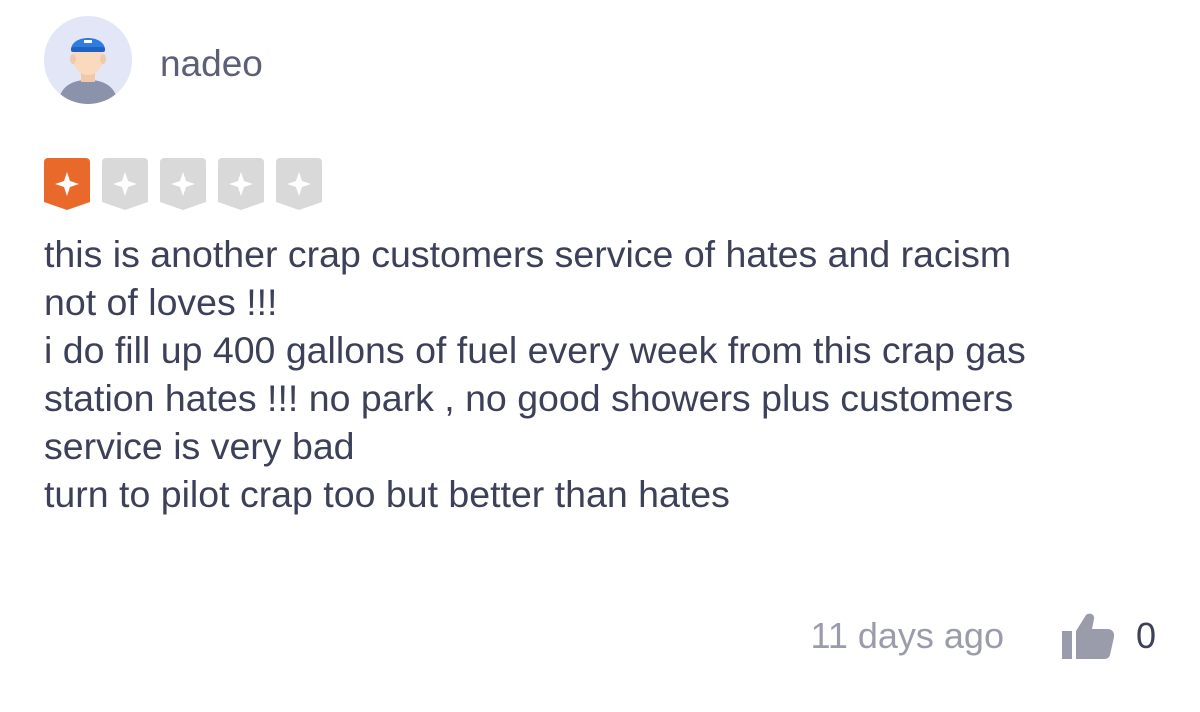  I want to click on user-avatar-icon, so click(88, 60).